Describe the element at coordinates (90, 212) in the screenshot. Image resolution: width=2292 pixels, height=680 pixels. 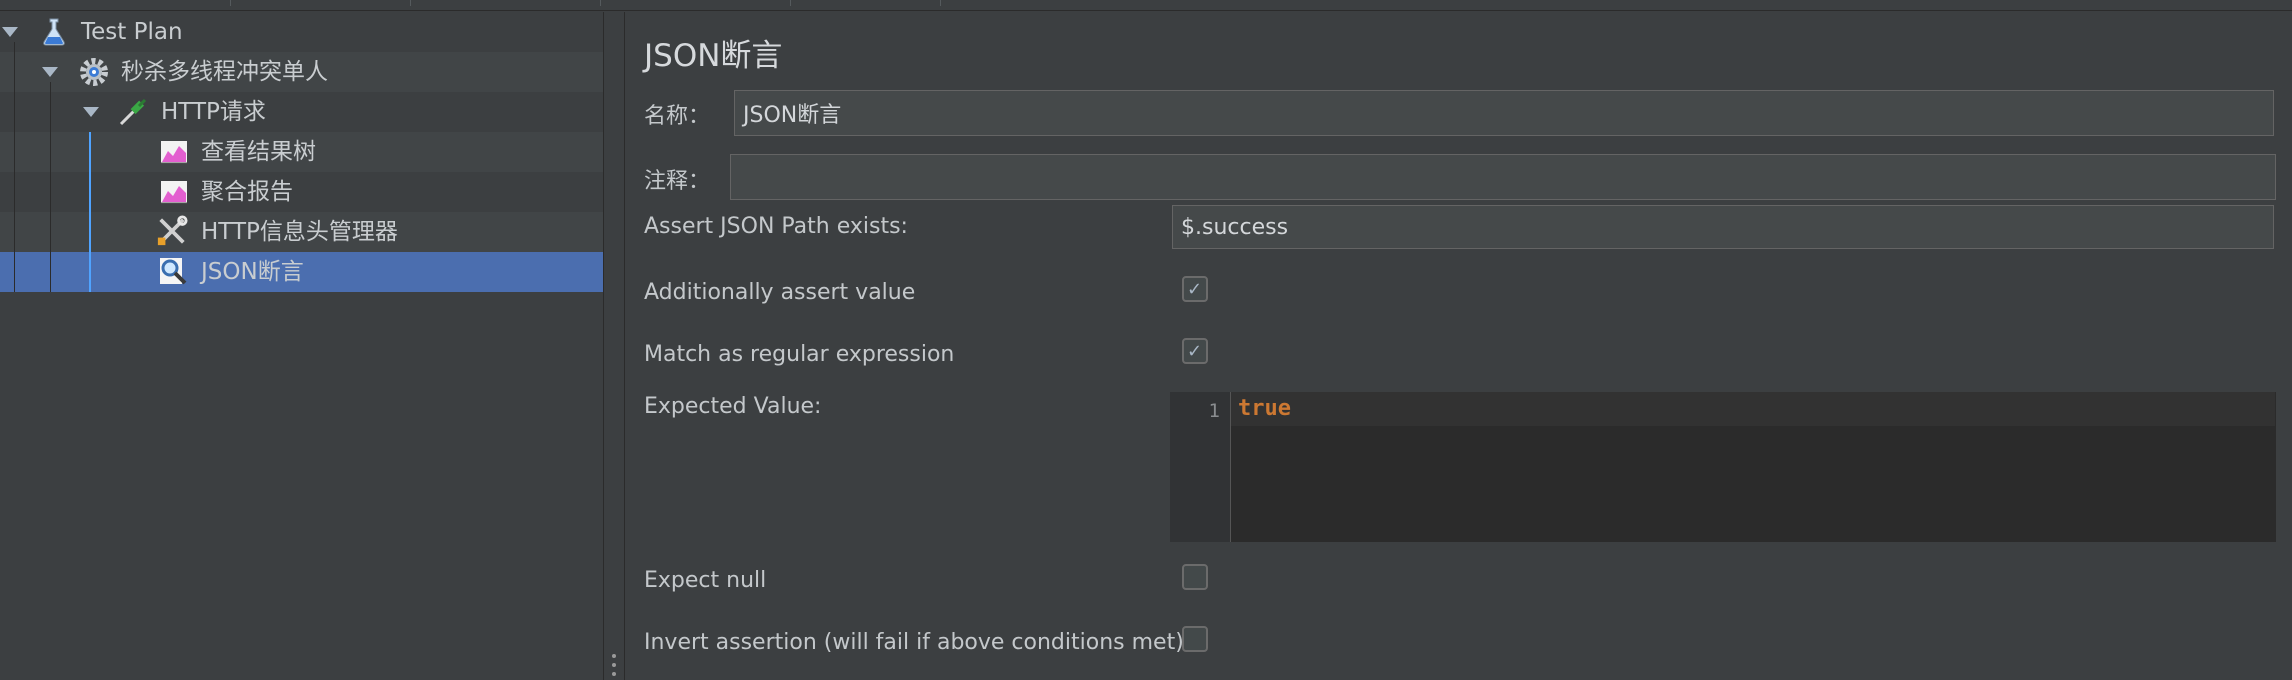
I see `tree-guide-line-active` at that location.